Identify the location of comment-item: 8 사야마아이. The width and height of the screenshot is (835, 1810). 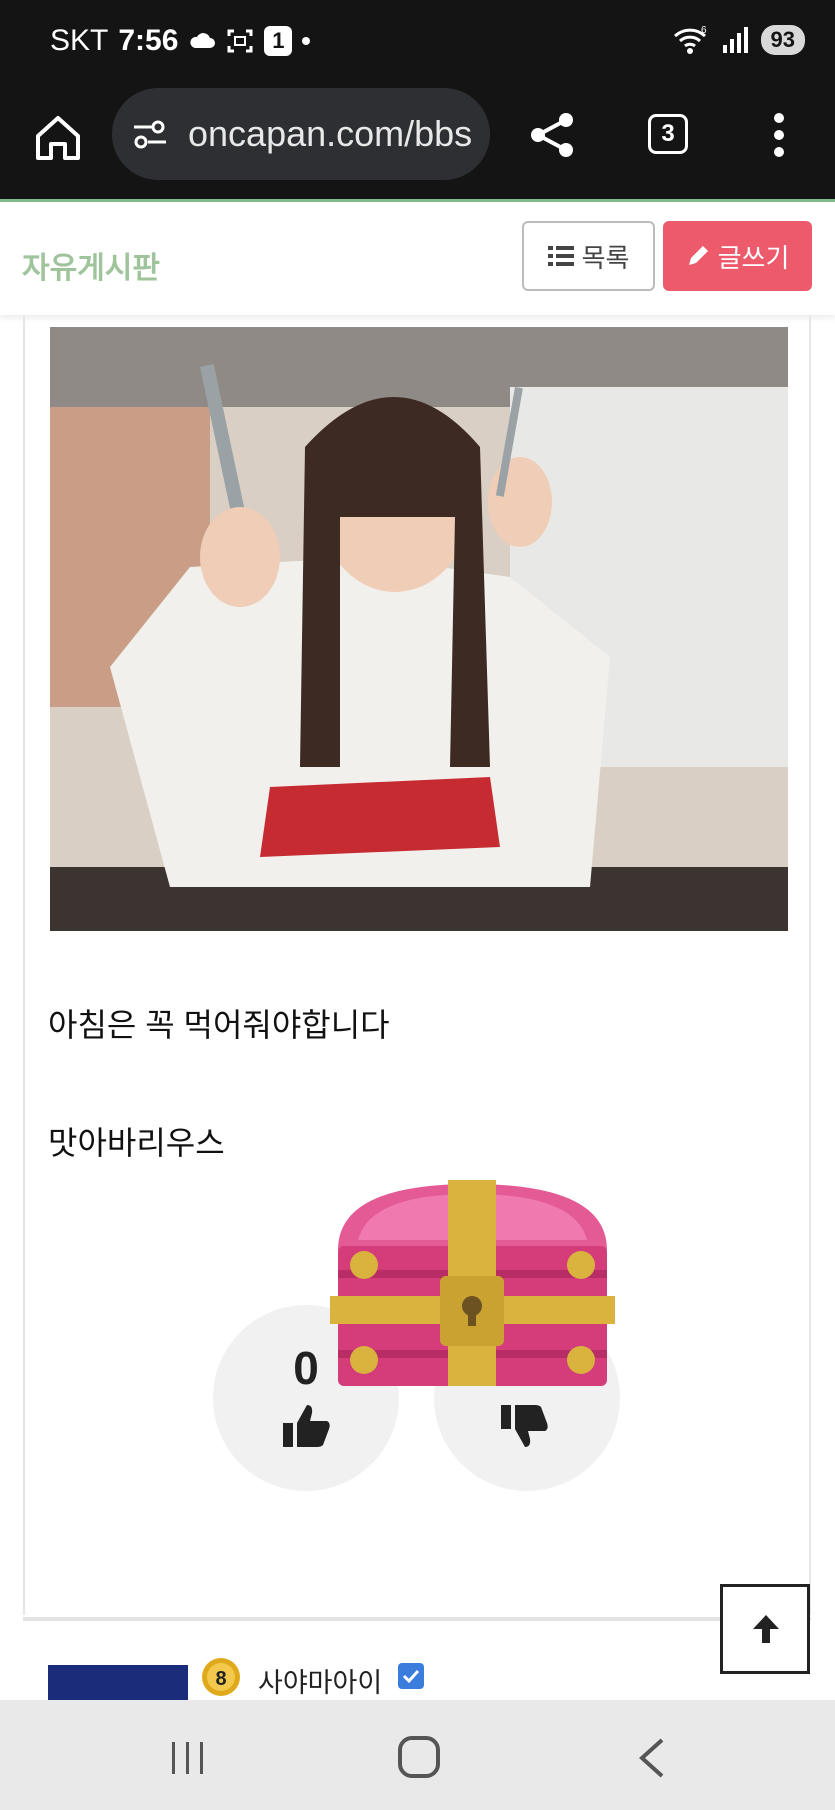
(428, 1677).